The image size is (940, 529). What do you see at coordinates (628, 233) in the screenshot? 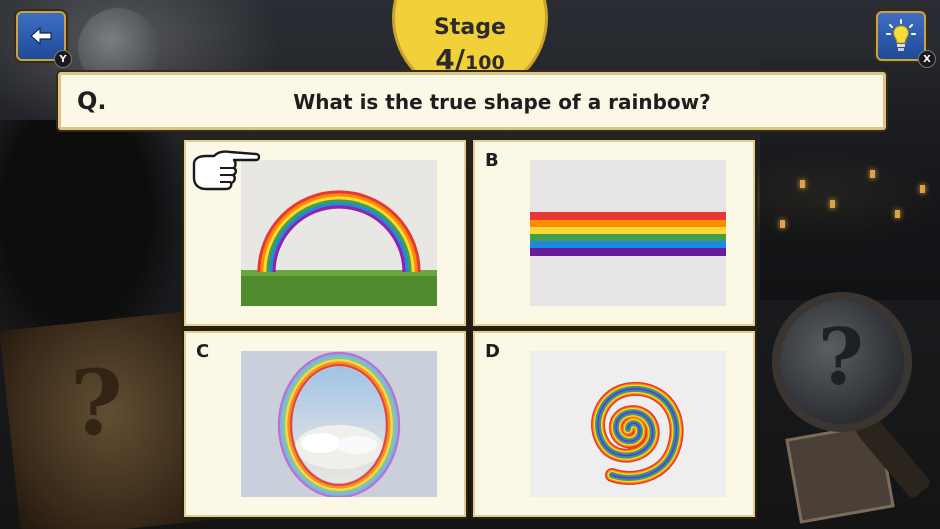
I see `rainbow-band-image` at bounding box center [628, 233].